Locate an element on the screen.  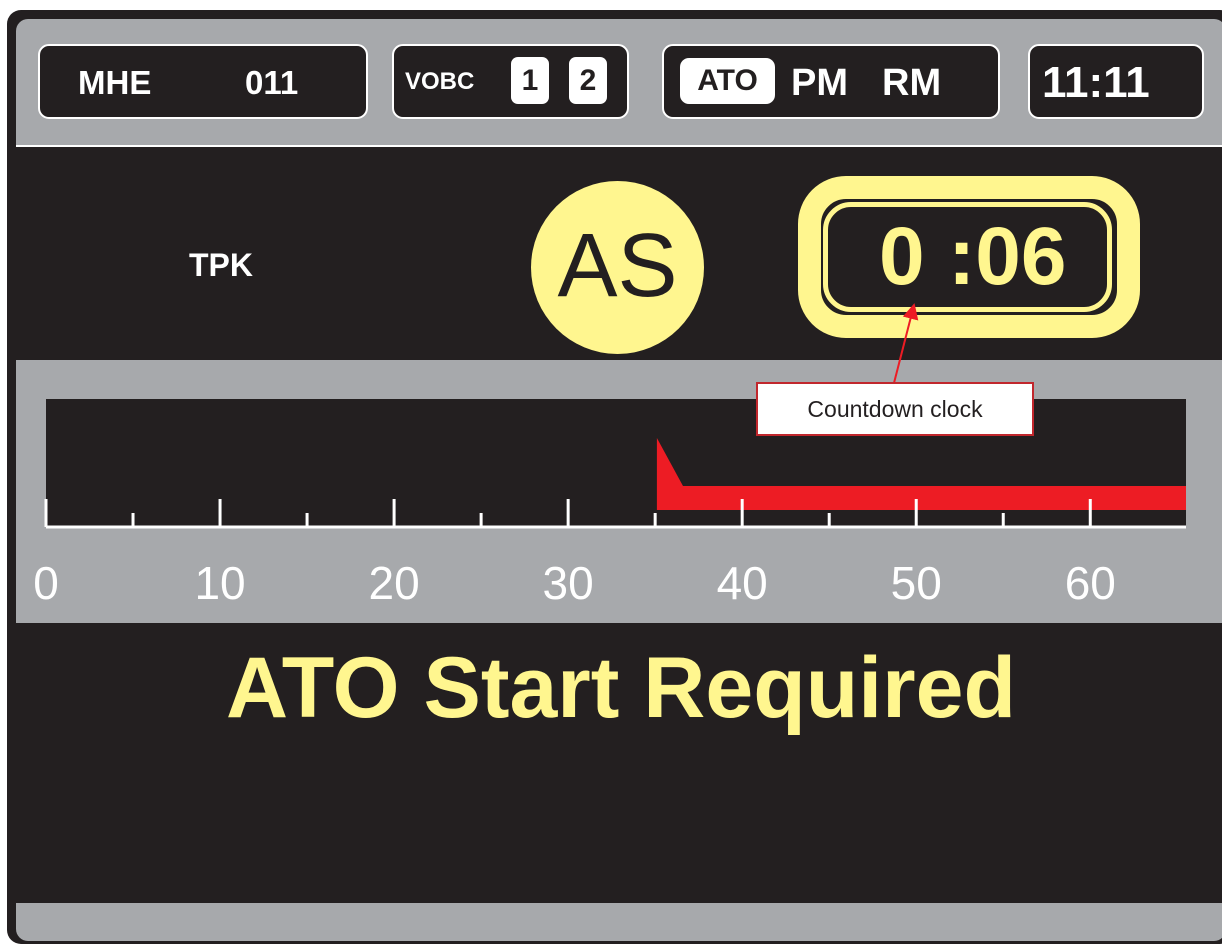
driver-message: ATO Start Required is located at coordinates (621, 688).